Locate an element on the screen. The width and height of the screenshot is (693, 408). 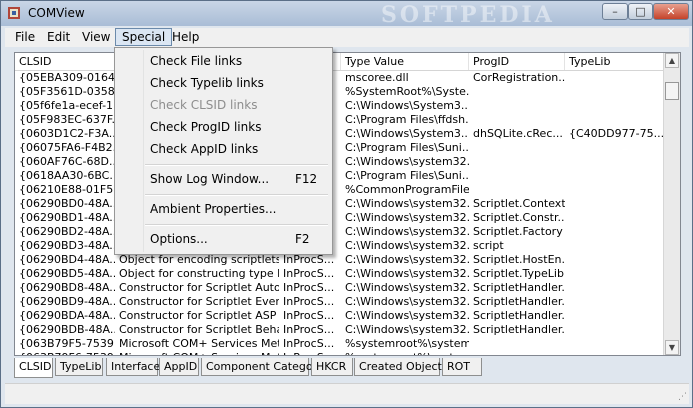
tab-hkcr: HKCR is located at coordinates (332, 367).